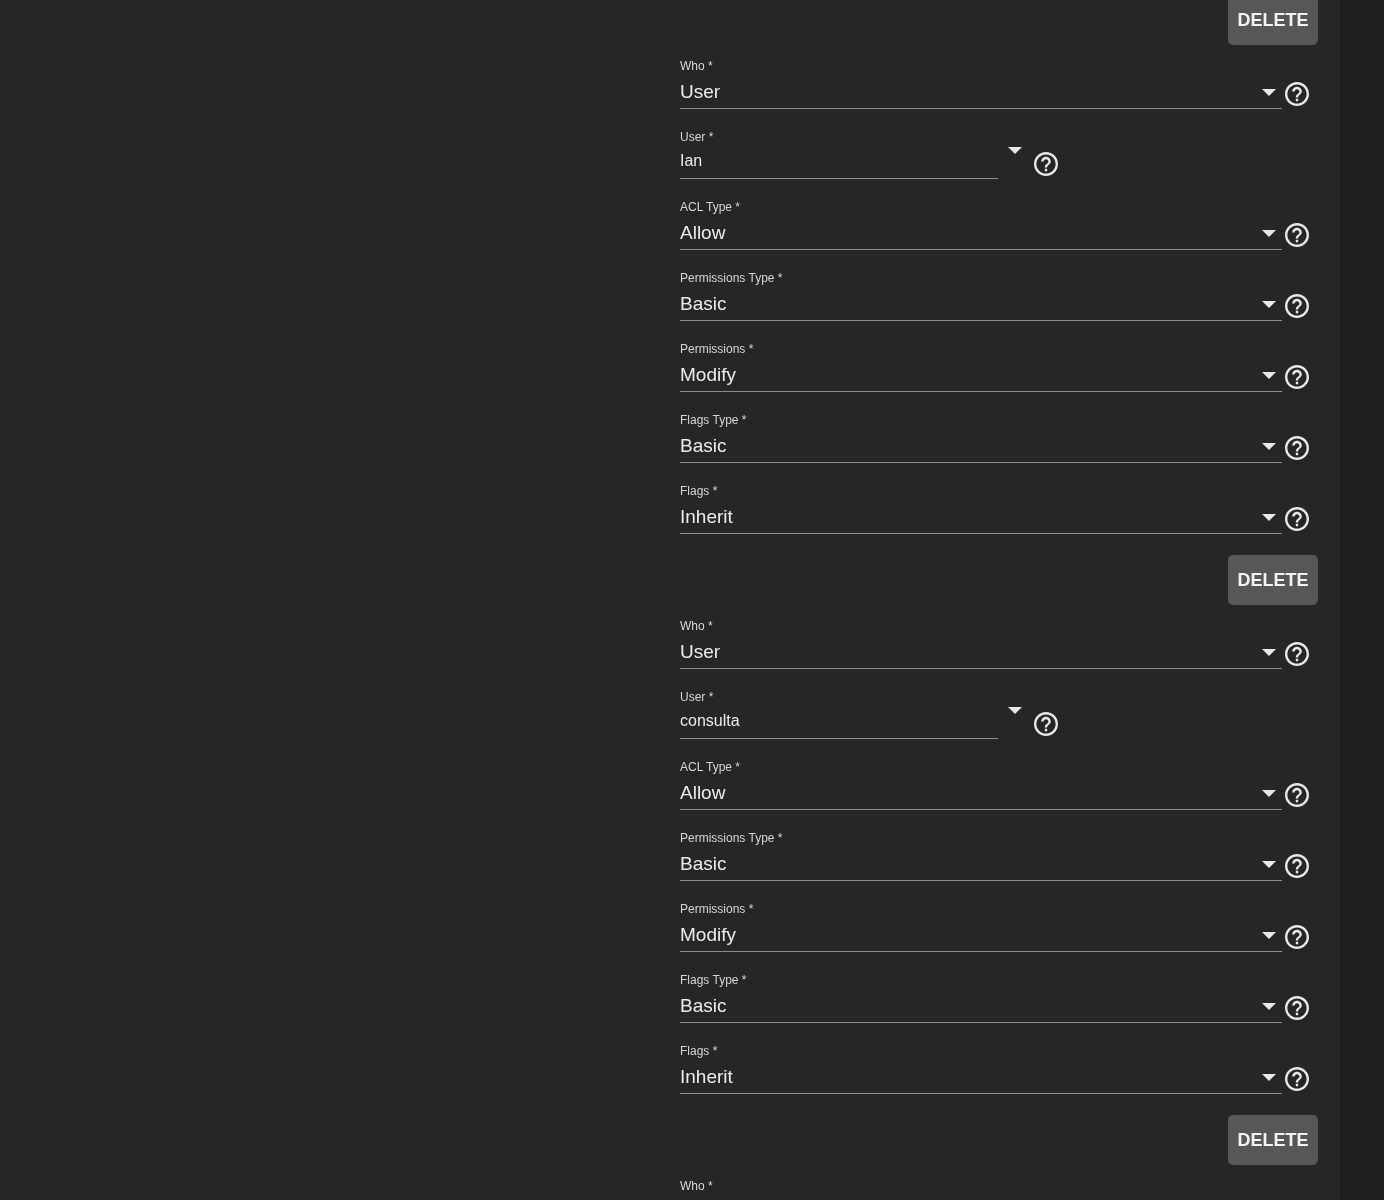 Image resolution: width=1384 pixels, height=1200 pixels. I want to click on combobox-field: consulta, so click(839, 721).